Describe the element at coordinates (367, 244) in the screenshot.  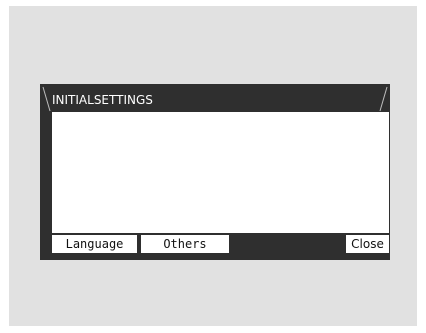
I see `close-button: Close` at that location.